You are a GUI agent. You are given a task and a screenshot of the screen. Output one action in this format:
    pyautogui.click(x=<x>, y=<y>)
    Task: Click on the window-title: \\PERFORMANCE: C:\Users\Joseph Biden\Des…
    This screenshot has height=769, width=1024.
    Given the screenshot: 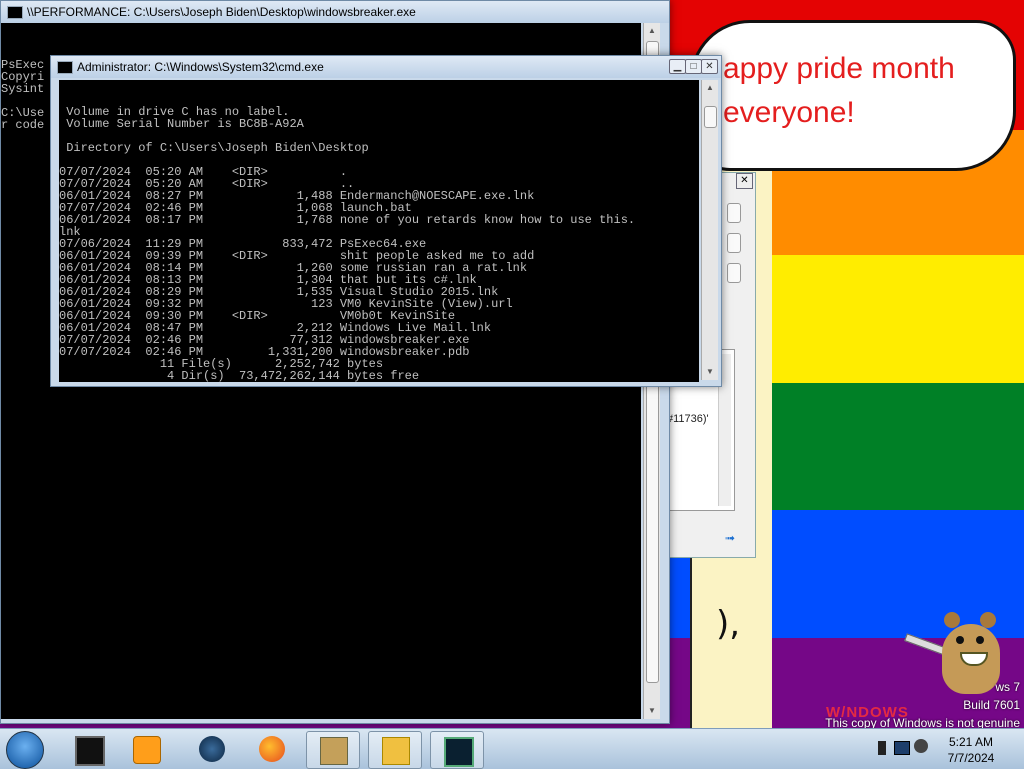 What is the action you would take?
    pyautogui.click(x=221, y=12)
    